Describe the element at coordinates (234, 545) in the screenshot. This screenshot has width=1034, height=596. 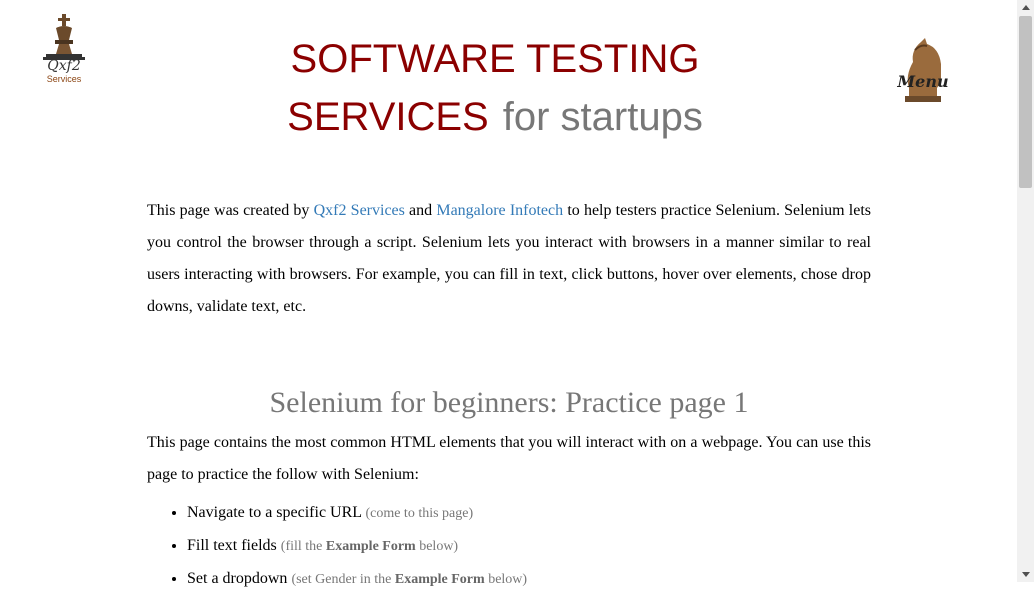
I see `list-item-text: Fill text fields` at that location.